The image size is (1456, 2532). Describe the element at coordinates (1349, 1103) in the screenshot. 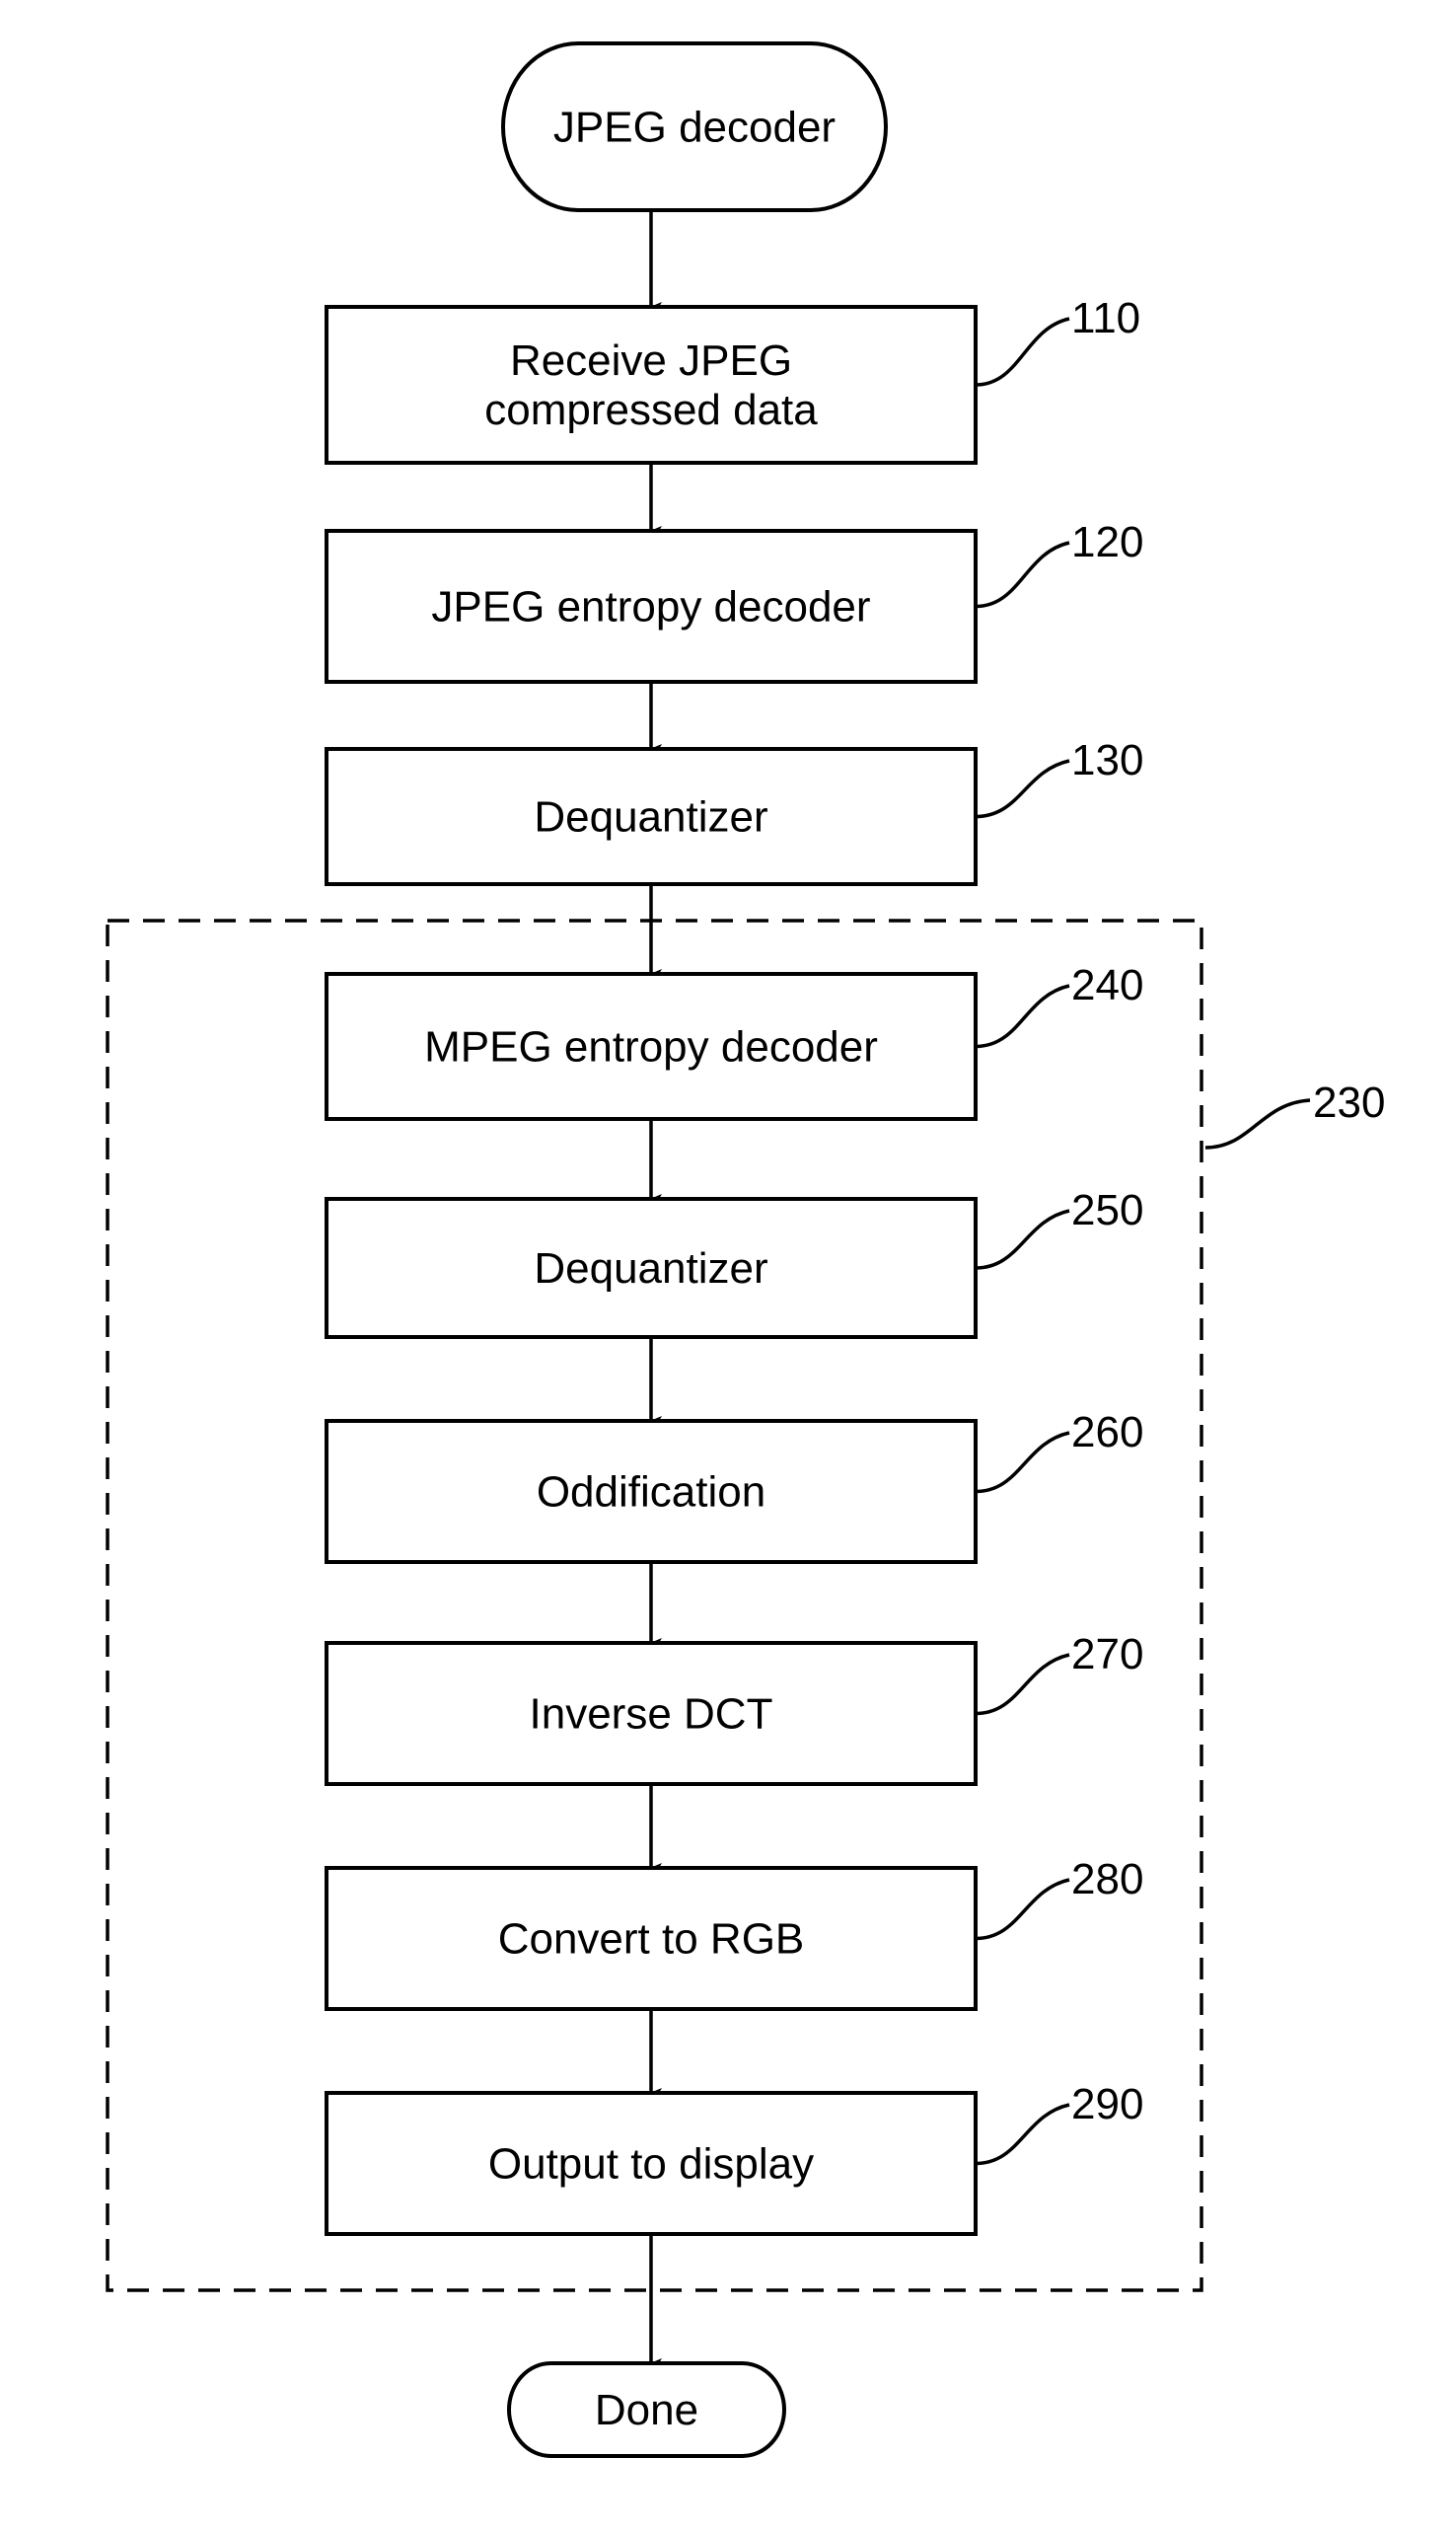

I see `reference-number: 230` at that location.